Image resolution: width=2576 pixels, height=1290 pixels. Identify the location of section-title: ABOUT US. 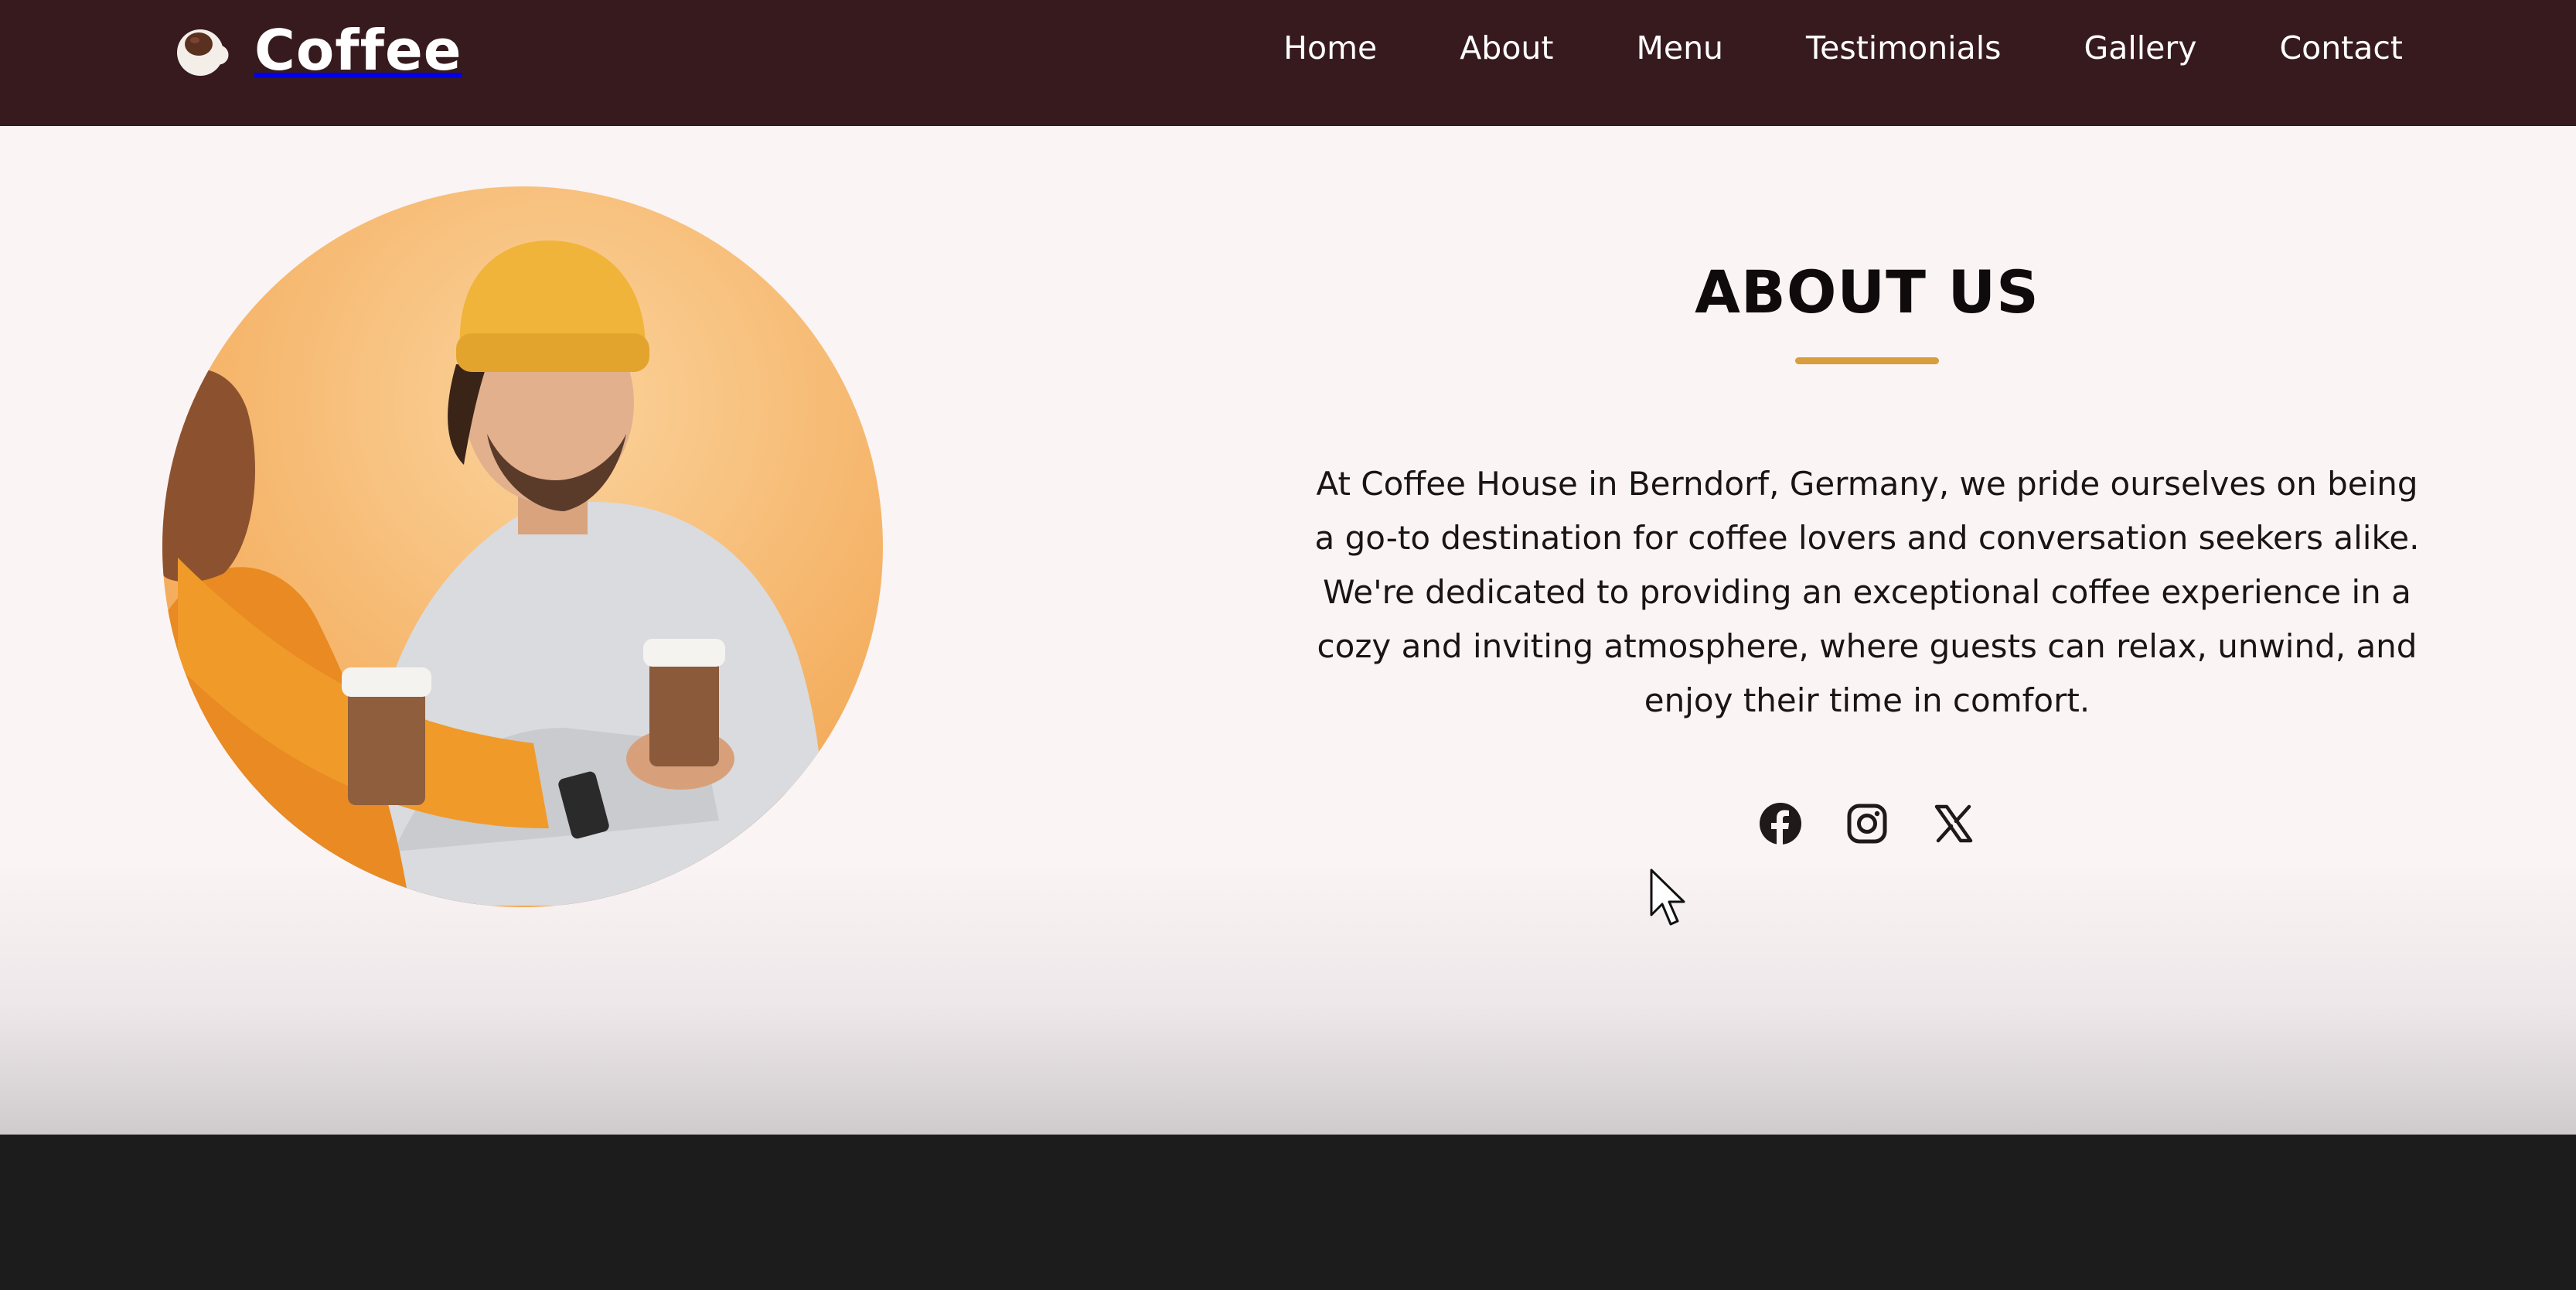
(1867, 292).